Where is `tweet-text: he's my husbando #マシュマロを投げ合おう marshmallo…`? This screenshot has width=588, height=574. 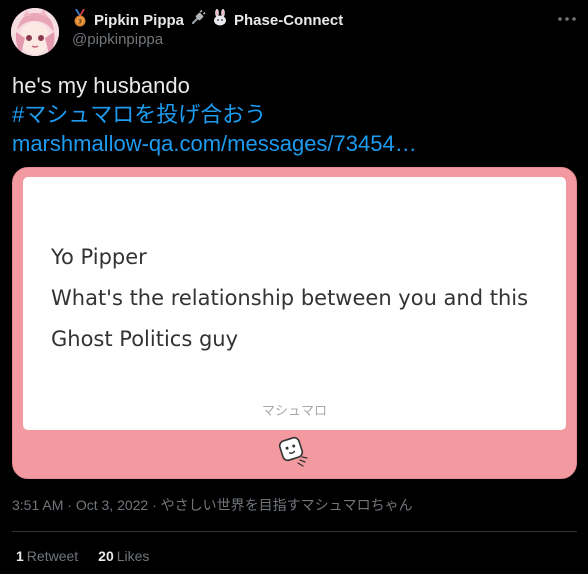 tweet-text: he's my husbando #マシュマロを投げ合おう marshmallo… is located at coordinates (292, 114).